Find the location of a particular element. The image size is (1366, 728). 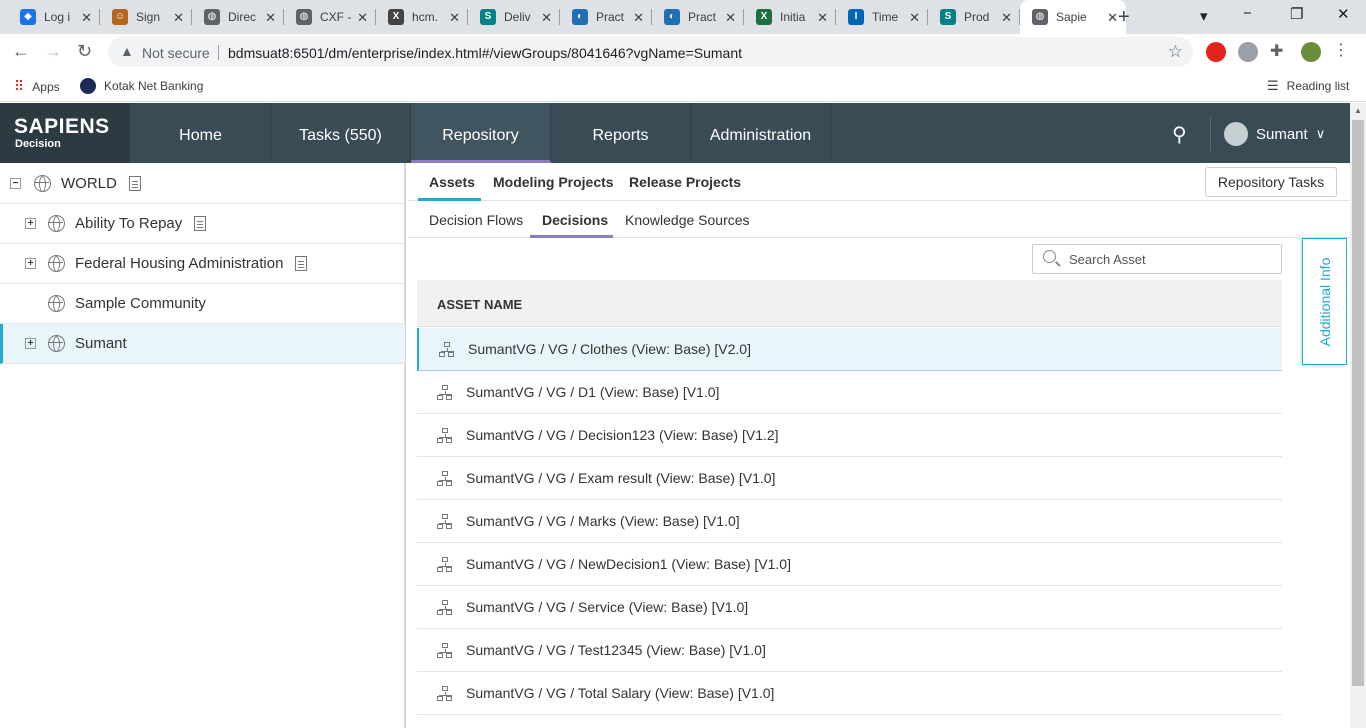

browser-tab: I Time ✕ is located at coordinates (882, 17).